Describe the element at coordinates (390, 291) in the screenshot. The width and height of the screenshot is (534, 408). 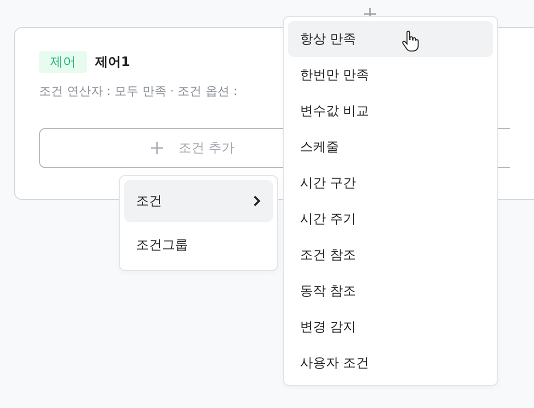
I see `menu-item: 동작 참조` at that location.